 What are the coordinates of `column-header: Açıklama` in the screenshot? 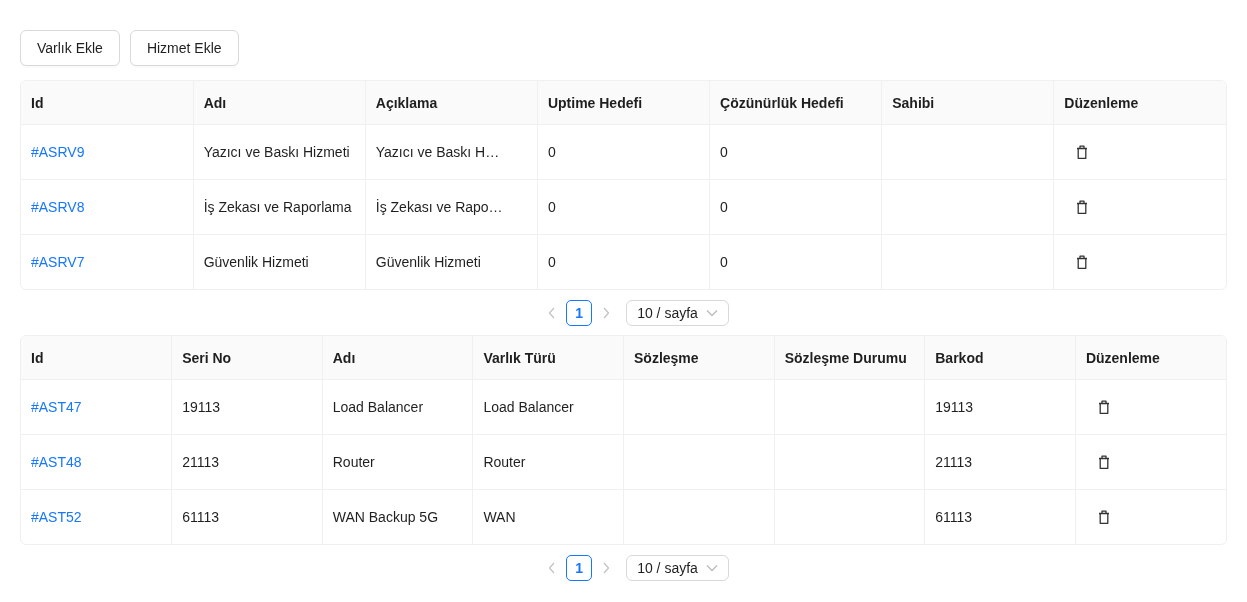 It's located at (451, 103).